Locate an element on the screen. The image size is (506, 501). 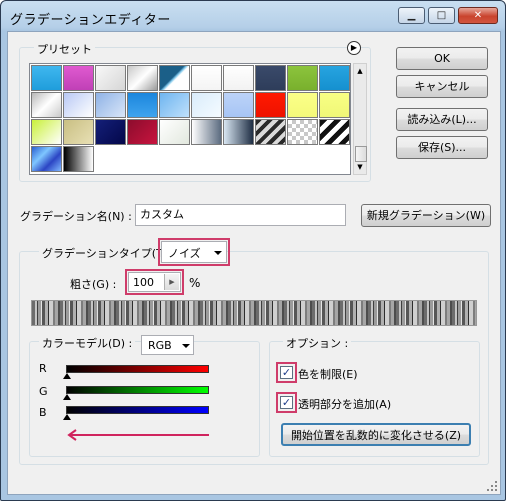
channel-b-slider is located at coordinates (137, 410).